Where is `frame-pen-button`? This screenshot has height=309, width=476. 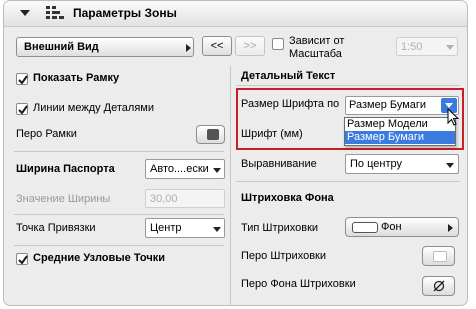
frame-pen-button is located at coordinates (210, 134).